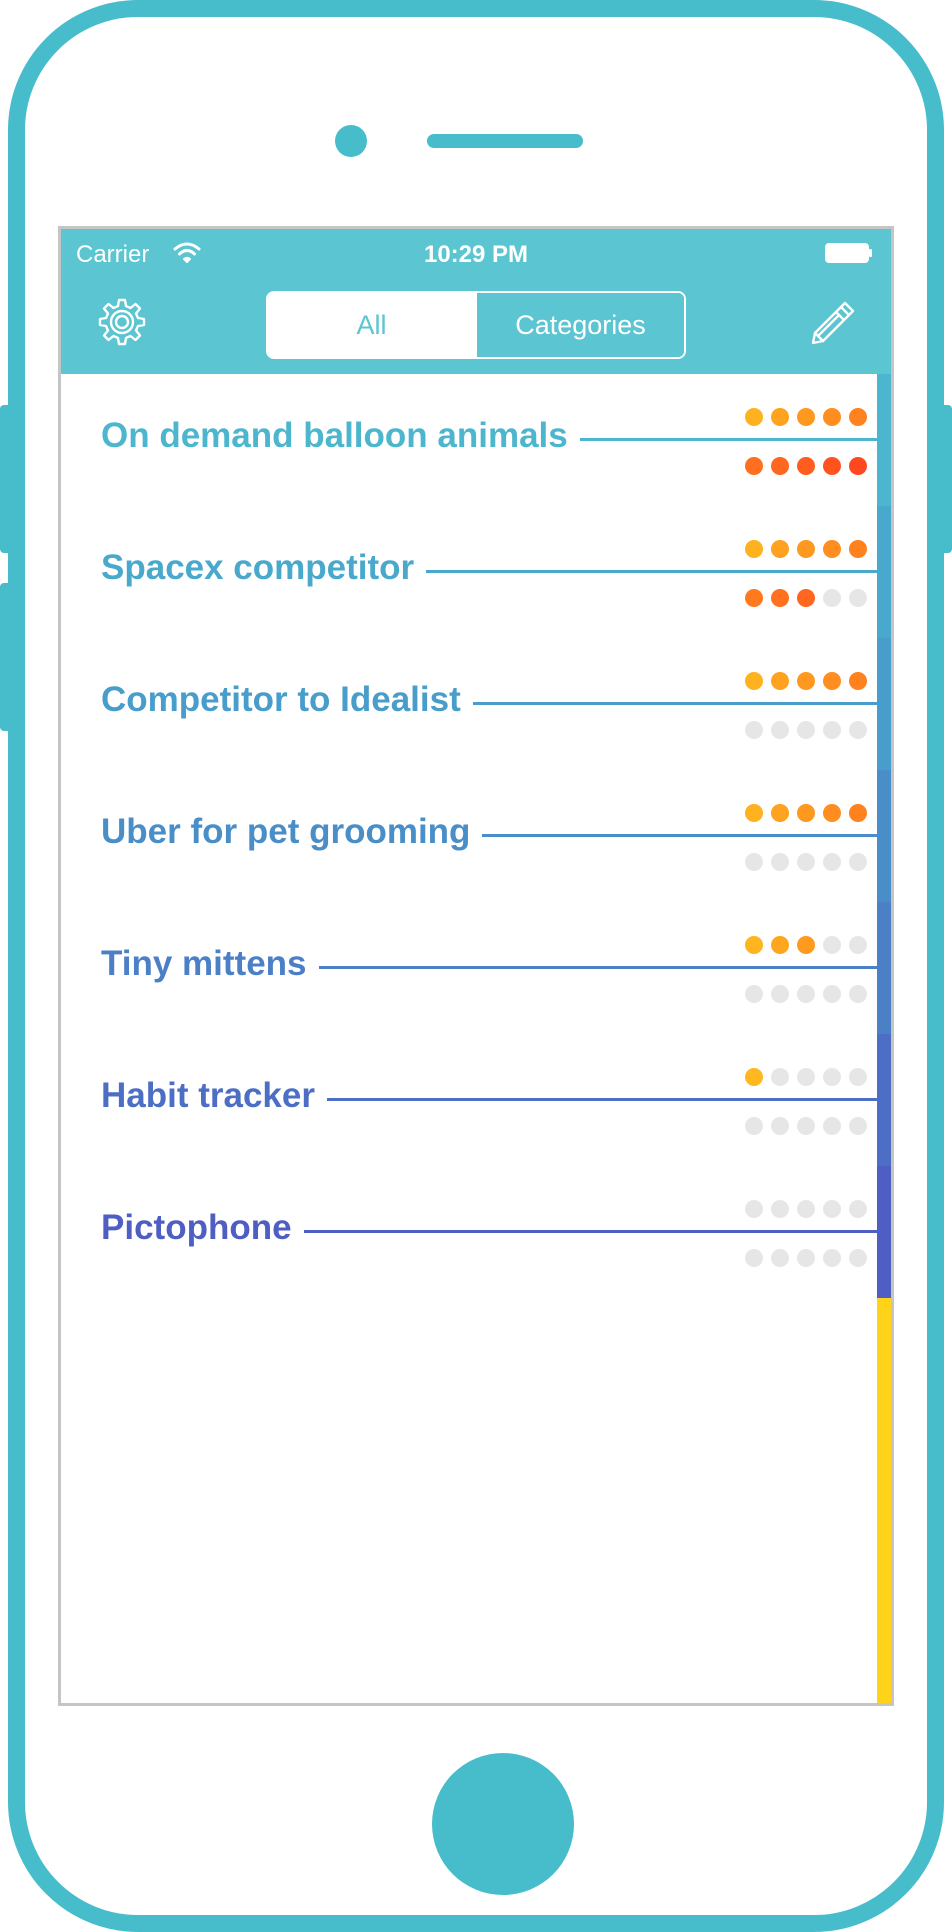  Describe the element at coordinates (476, 572) in the screenshot. I see `idea-row: Spacex competitor` at that location.